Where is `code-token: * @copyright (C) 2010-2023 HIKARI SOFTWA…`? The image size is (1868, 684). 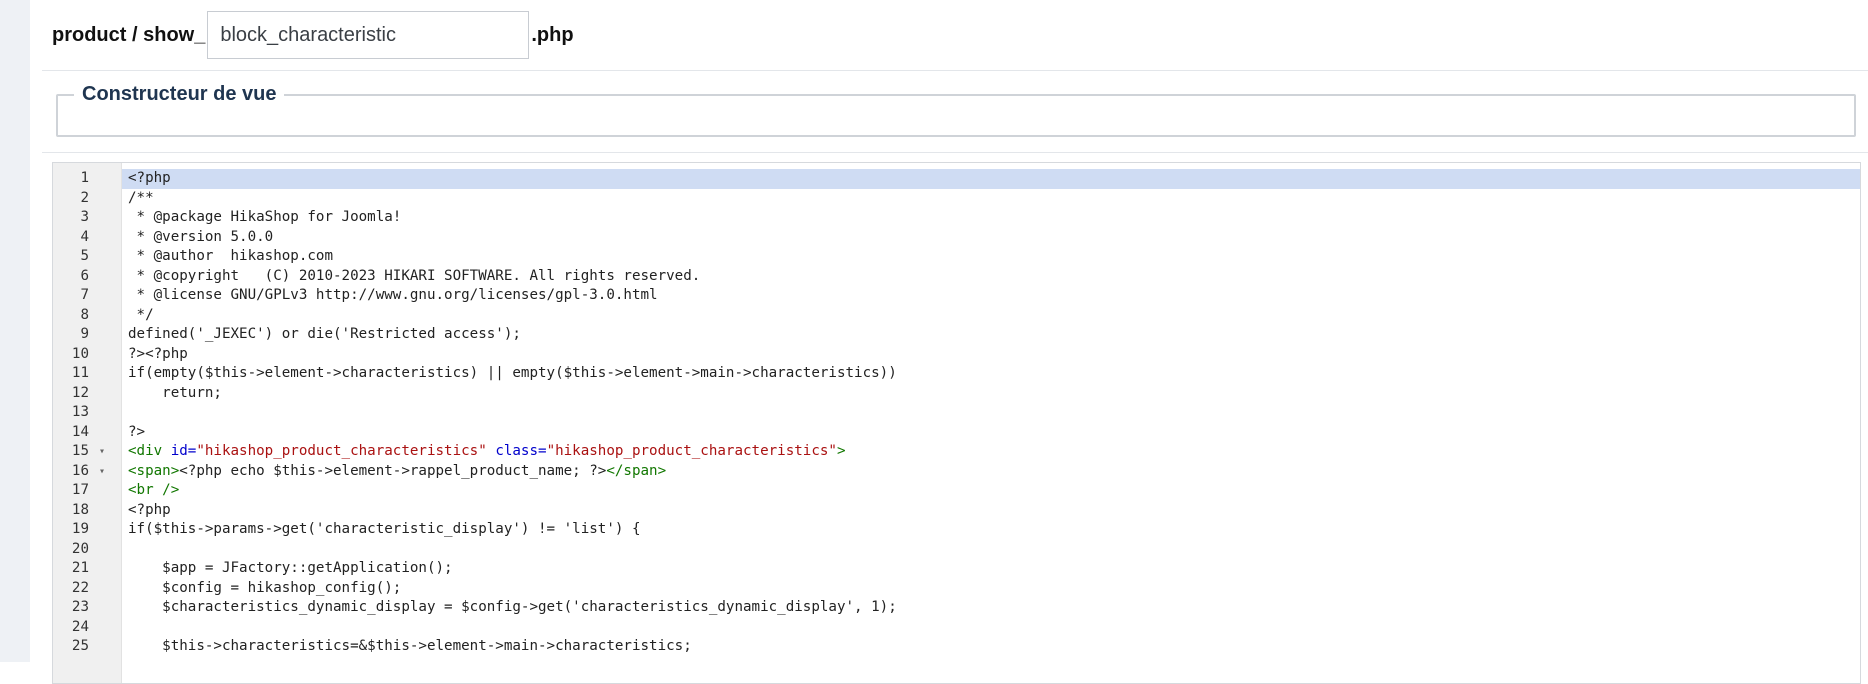 code-token: * @copyright (C) 2010-2023 HIKARI SOFTWA… is located at coordinates (414, 275).